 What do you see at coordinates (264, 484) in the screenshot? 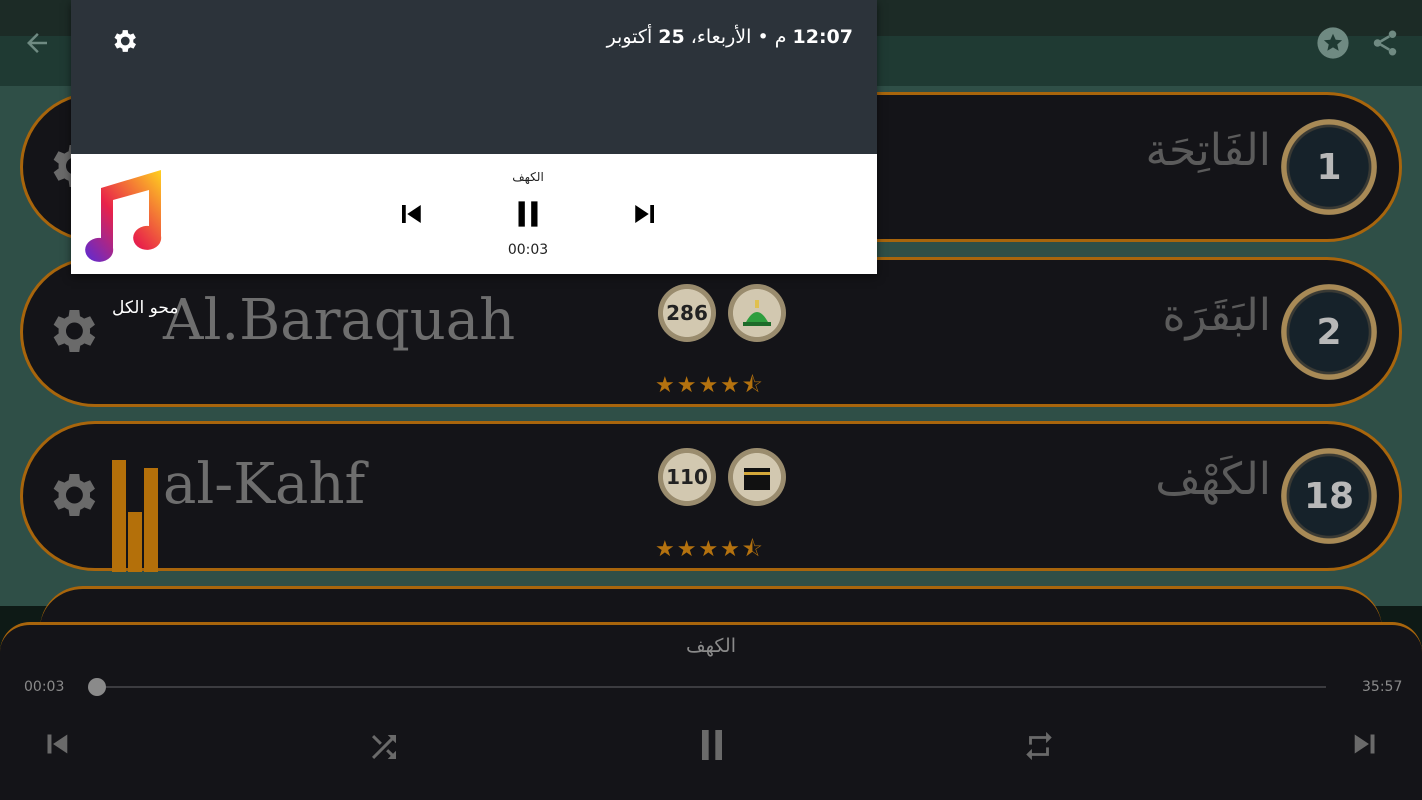
I see `surah-english-name: al-Kahf` at bounding box center [264, 484].